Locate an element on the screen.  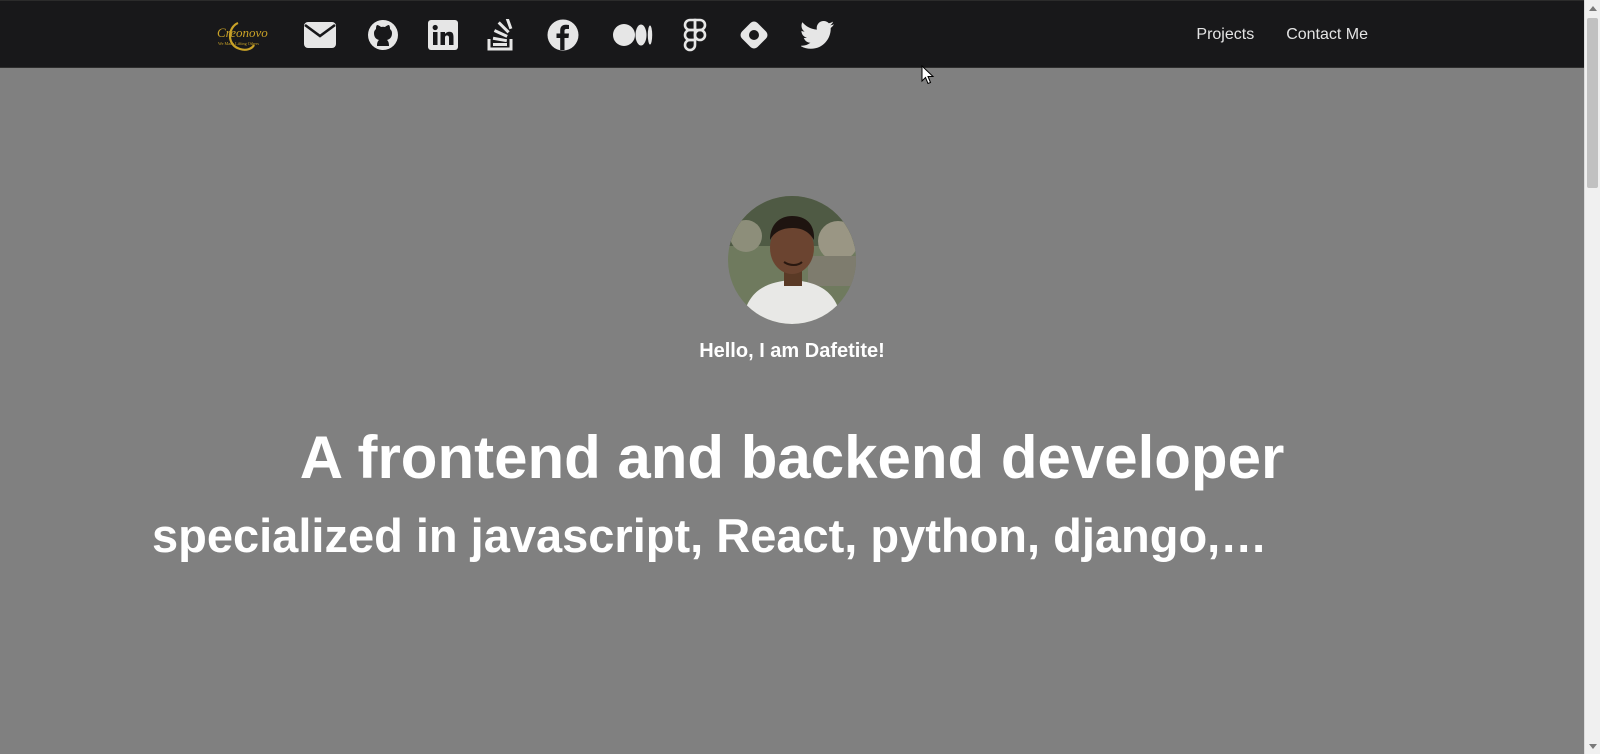
brand-logo: Creonovo We Make Lifting Others is located at coordinates (244, 35).